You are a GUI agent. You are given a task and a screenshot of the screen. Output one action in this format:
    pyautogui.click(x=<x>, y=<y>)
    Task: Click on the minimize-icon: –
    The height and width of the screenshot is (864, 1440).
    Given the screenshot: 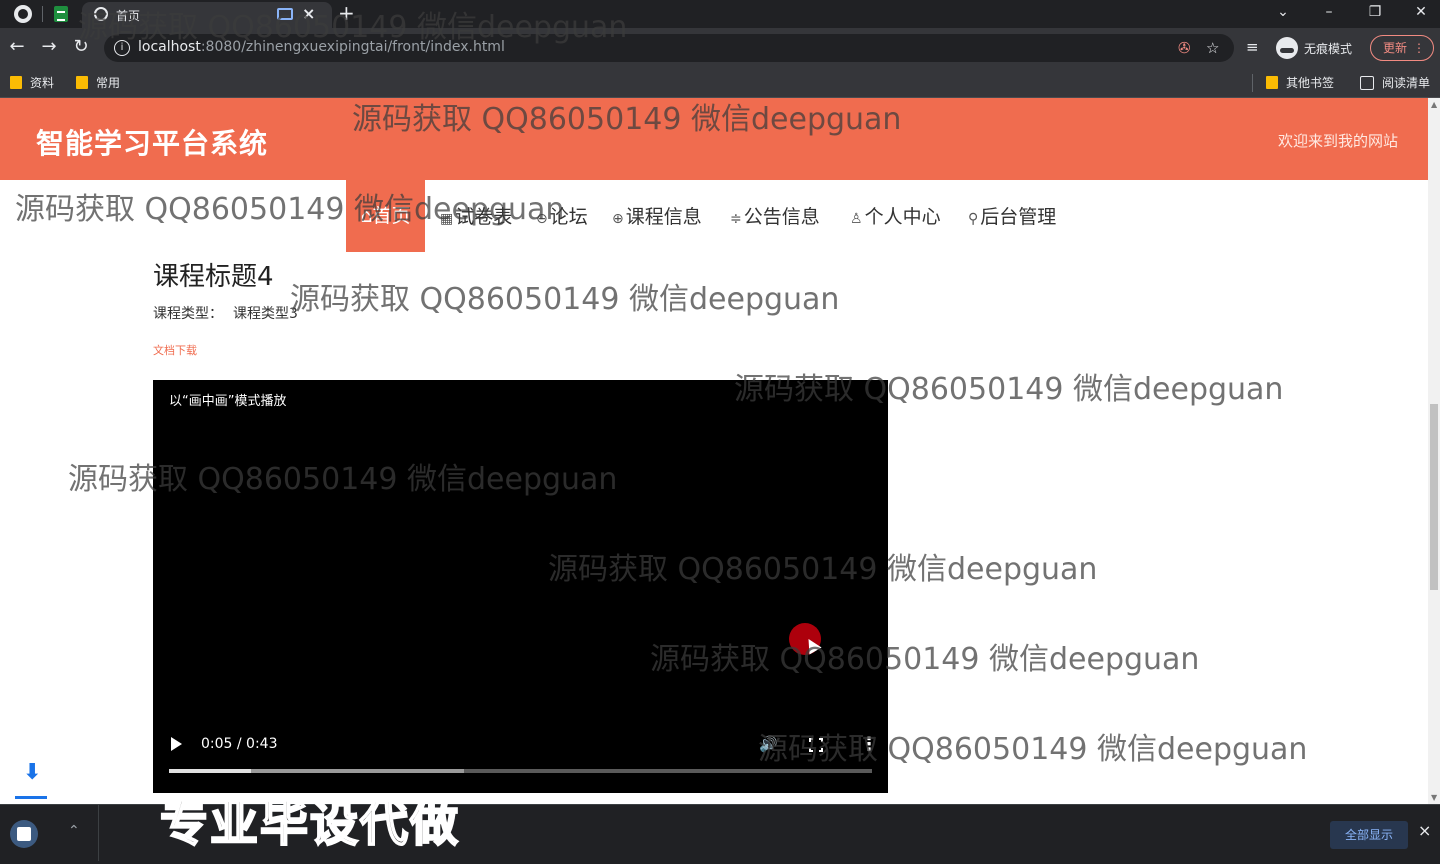 What is the action you would take?
    pyautogui.click(x=1329, y=14)
    